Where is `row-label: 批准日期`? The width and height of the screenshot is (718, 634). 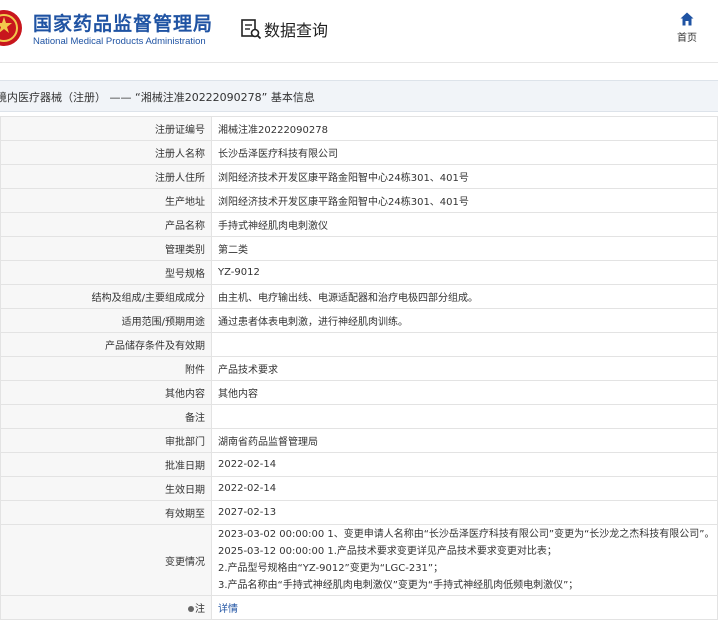
row-label: 批准日期 is located at coordinates (106, 464).